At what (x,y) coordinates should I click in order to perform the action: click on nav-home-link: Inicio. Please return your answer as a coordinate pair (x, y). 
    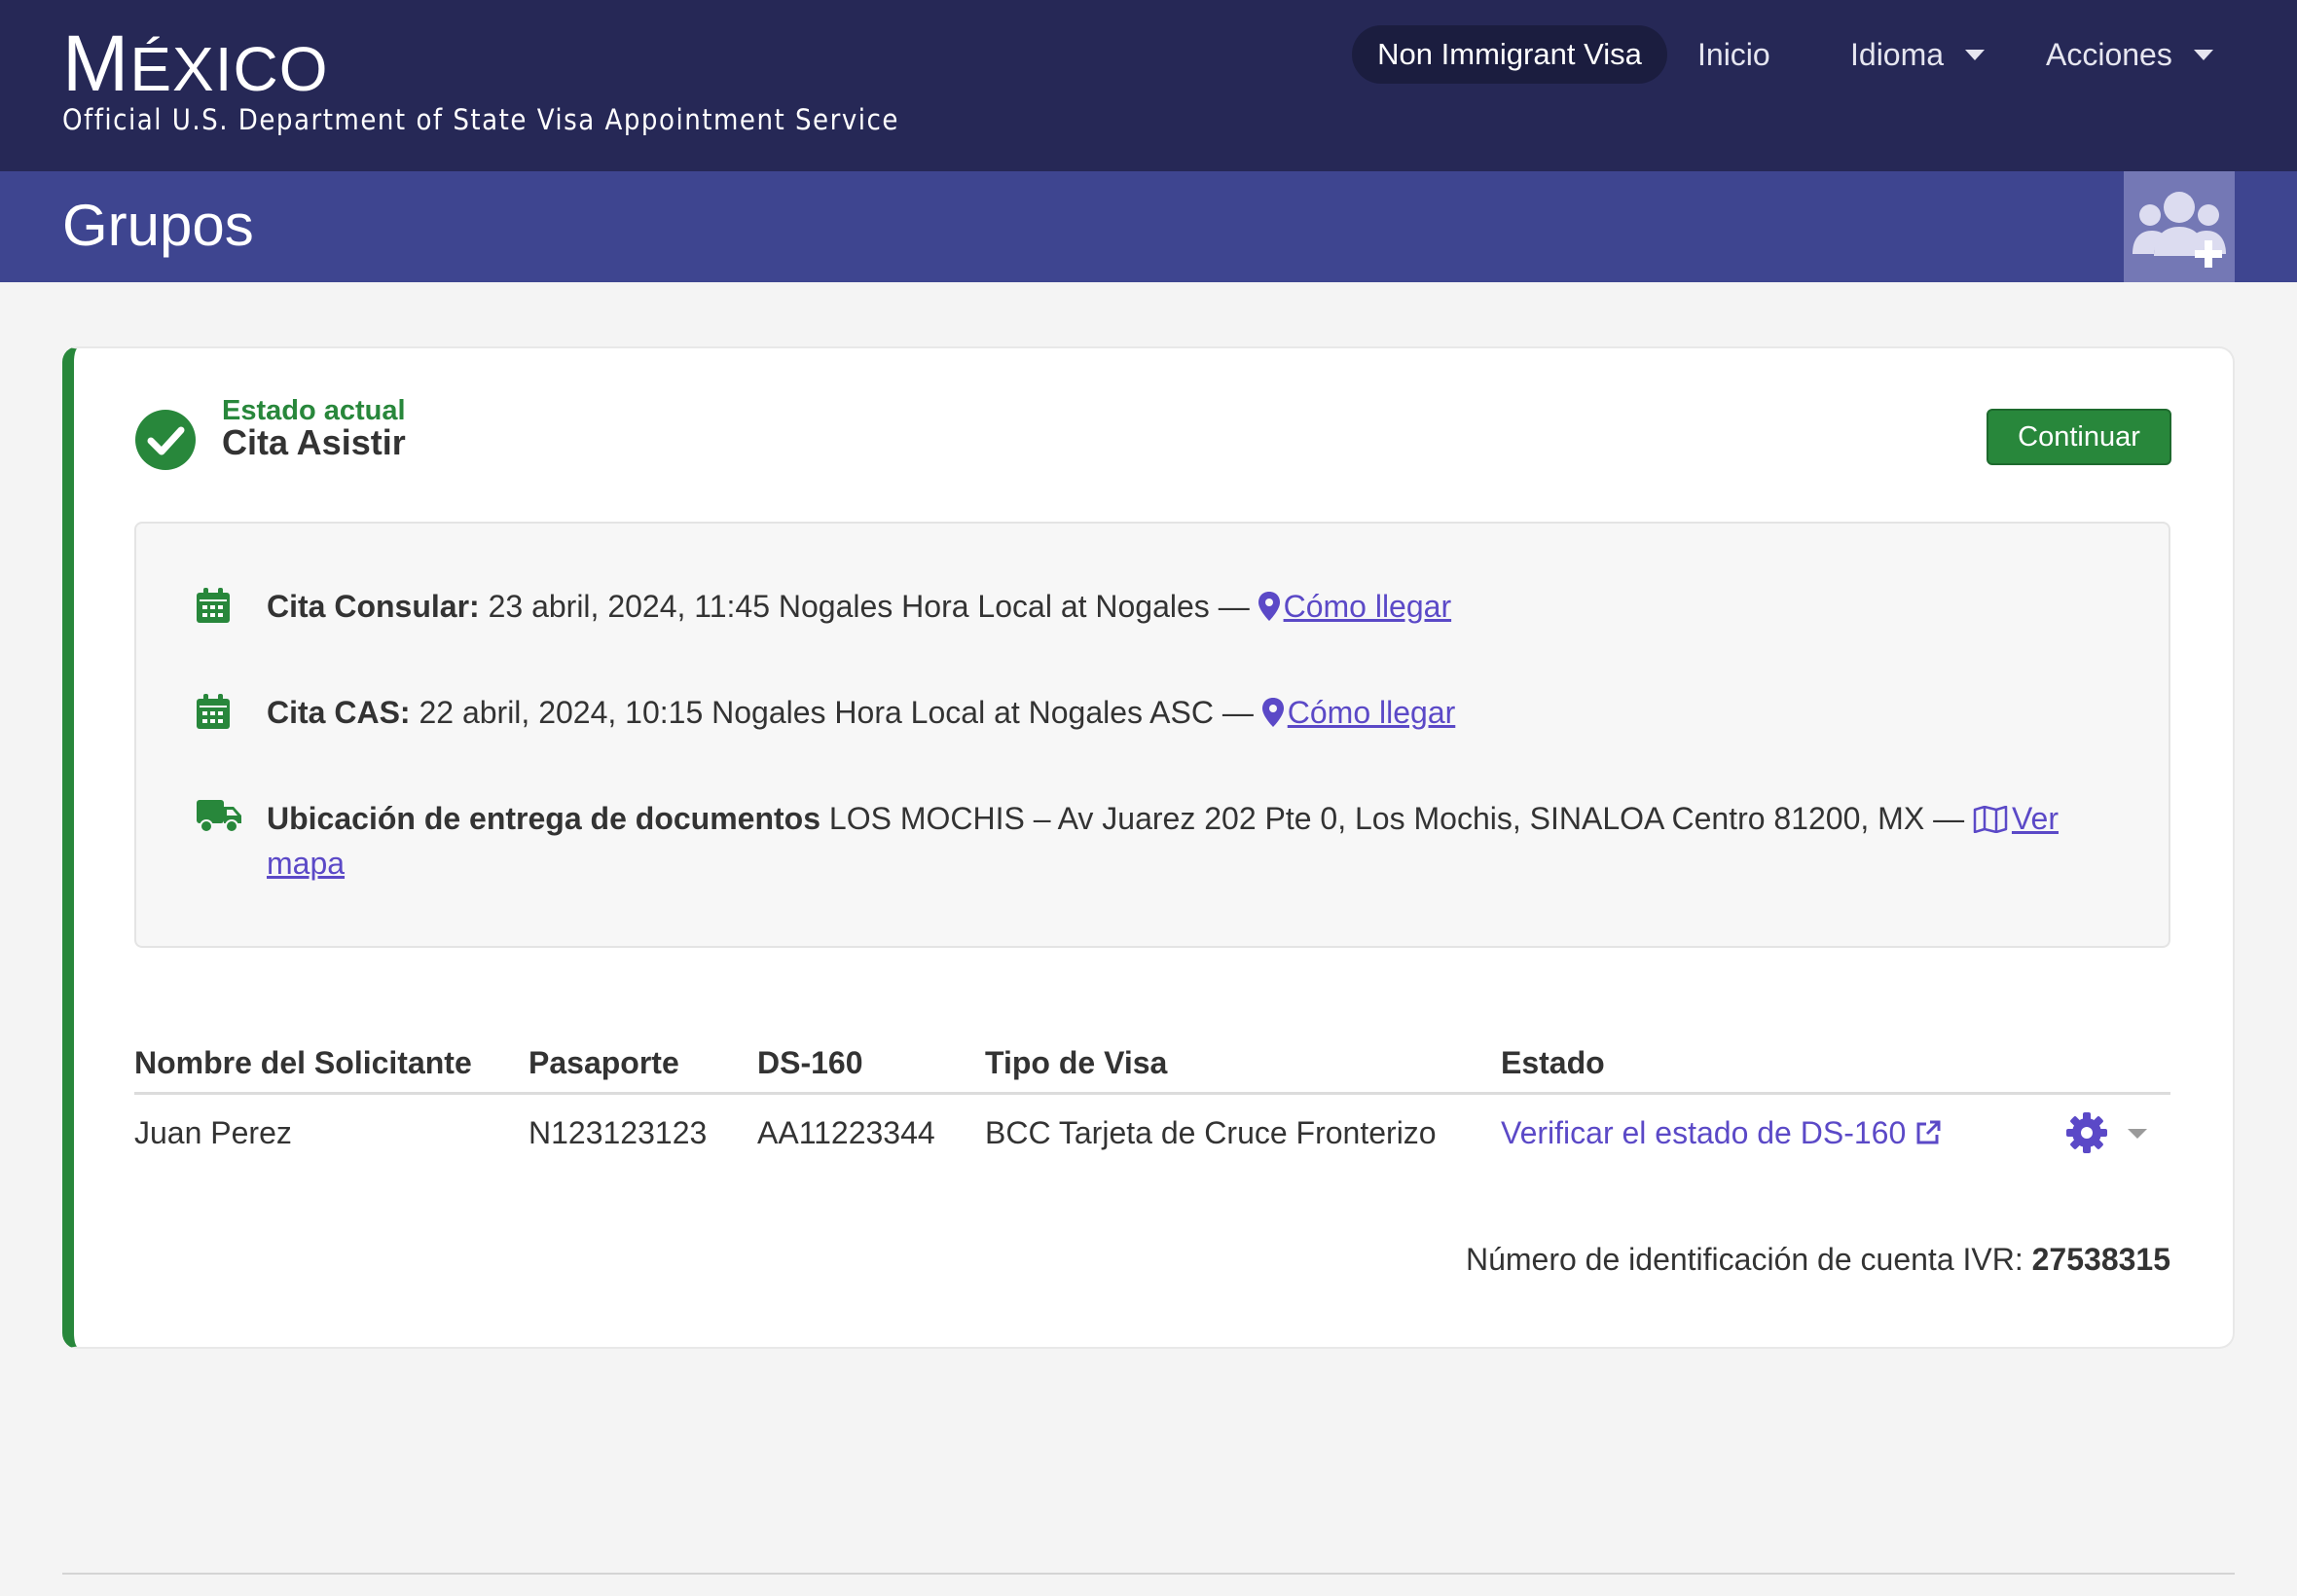
    Looking at the image, I should click on (1733, 55).